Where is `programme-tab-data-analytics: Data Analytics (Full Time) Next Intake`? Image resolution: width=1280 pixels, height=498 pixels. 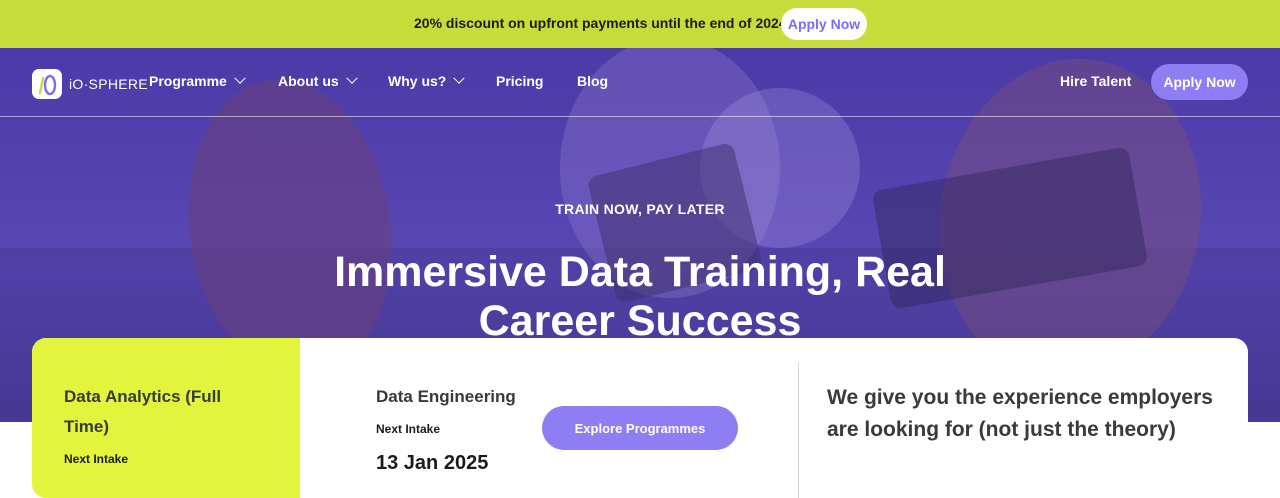 programme-tab-data-analytics: Data Analytics (Full Time) Next Intake is located at coordinates (166, 418).